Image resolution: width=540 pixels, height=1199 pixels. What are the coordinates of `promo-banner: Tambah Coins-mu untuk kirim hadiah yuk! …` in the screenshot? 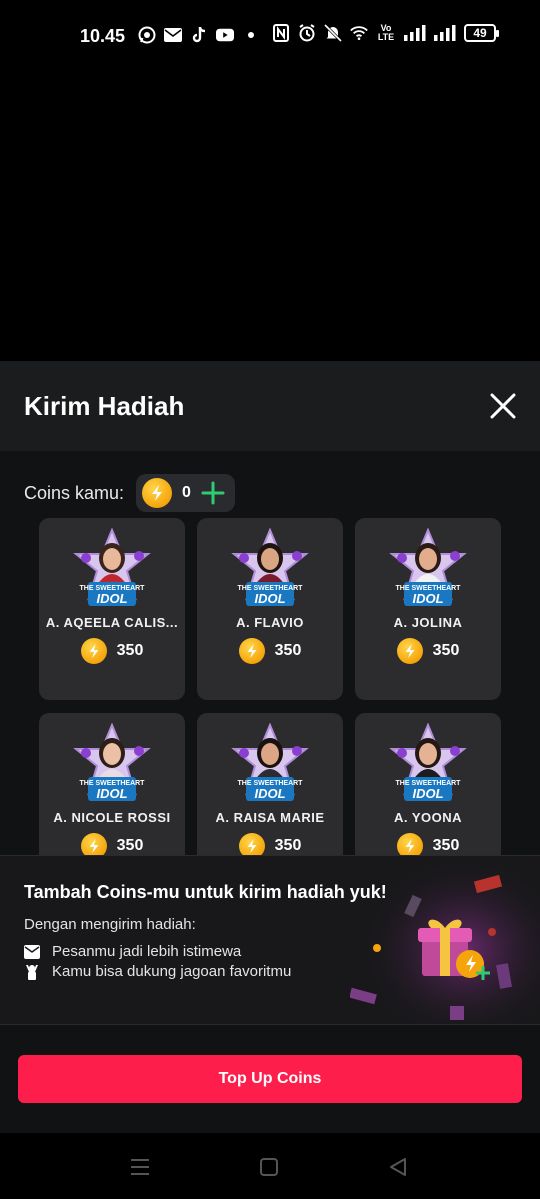 It's located at (270, 940).